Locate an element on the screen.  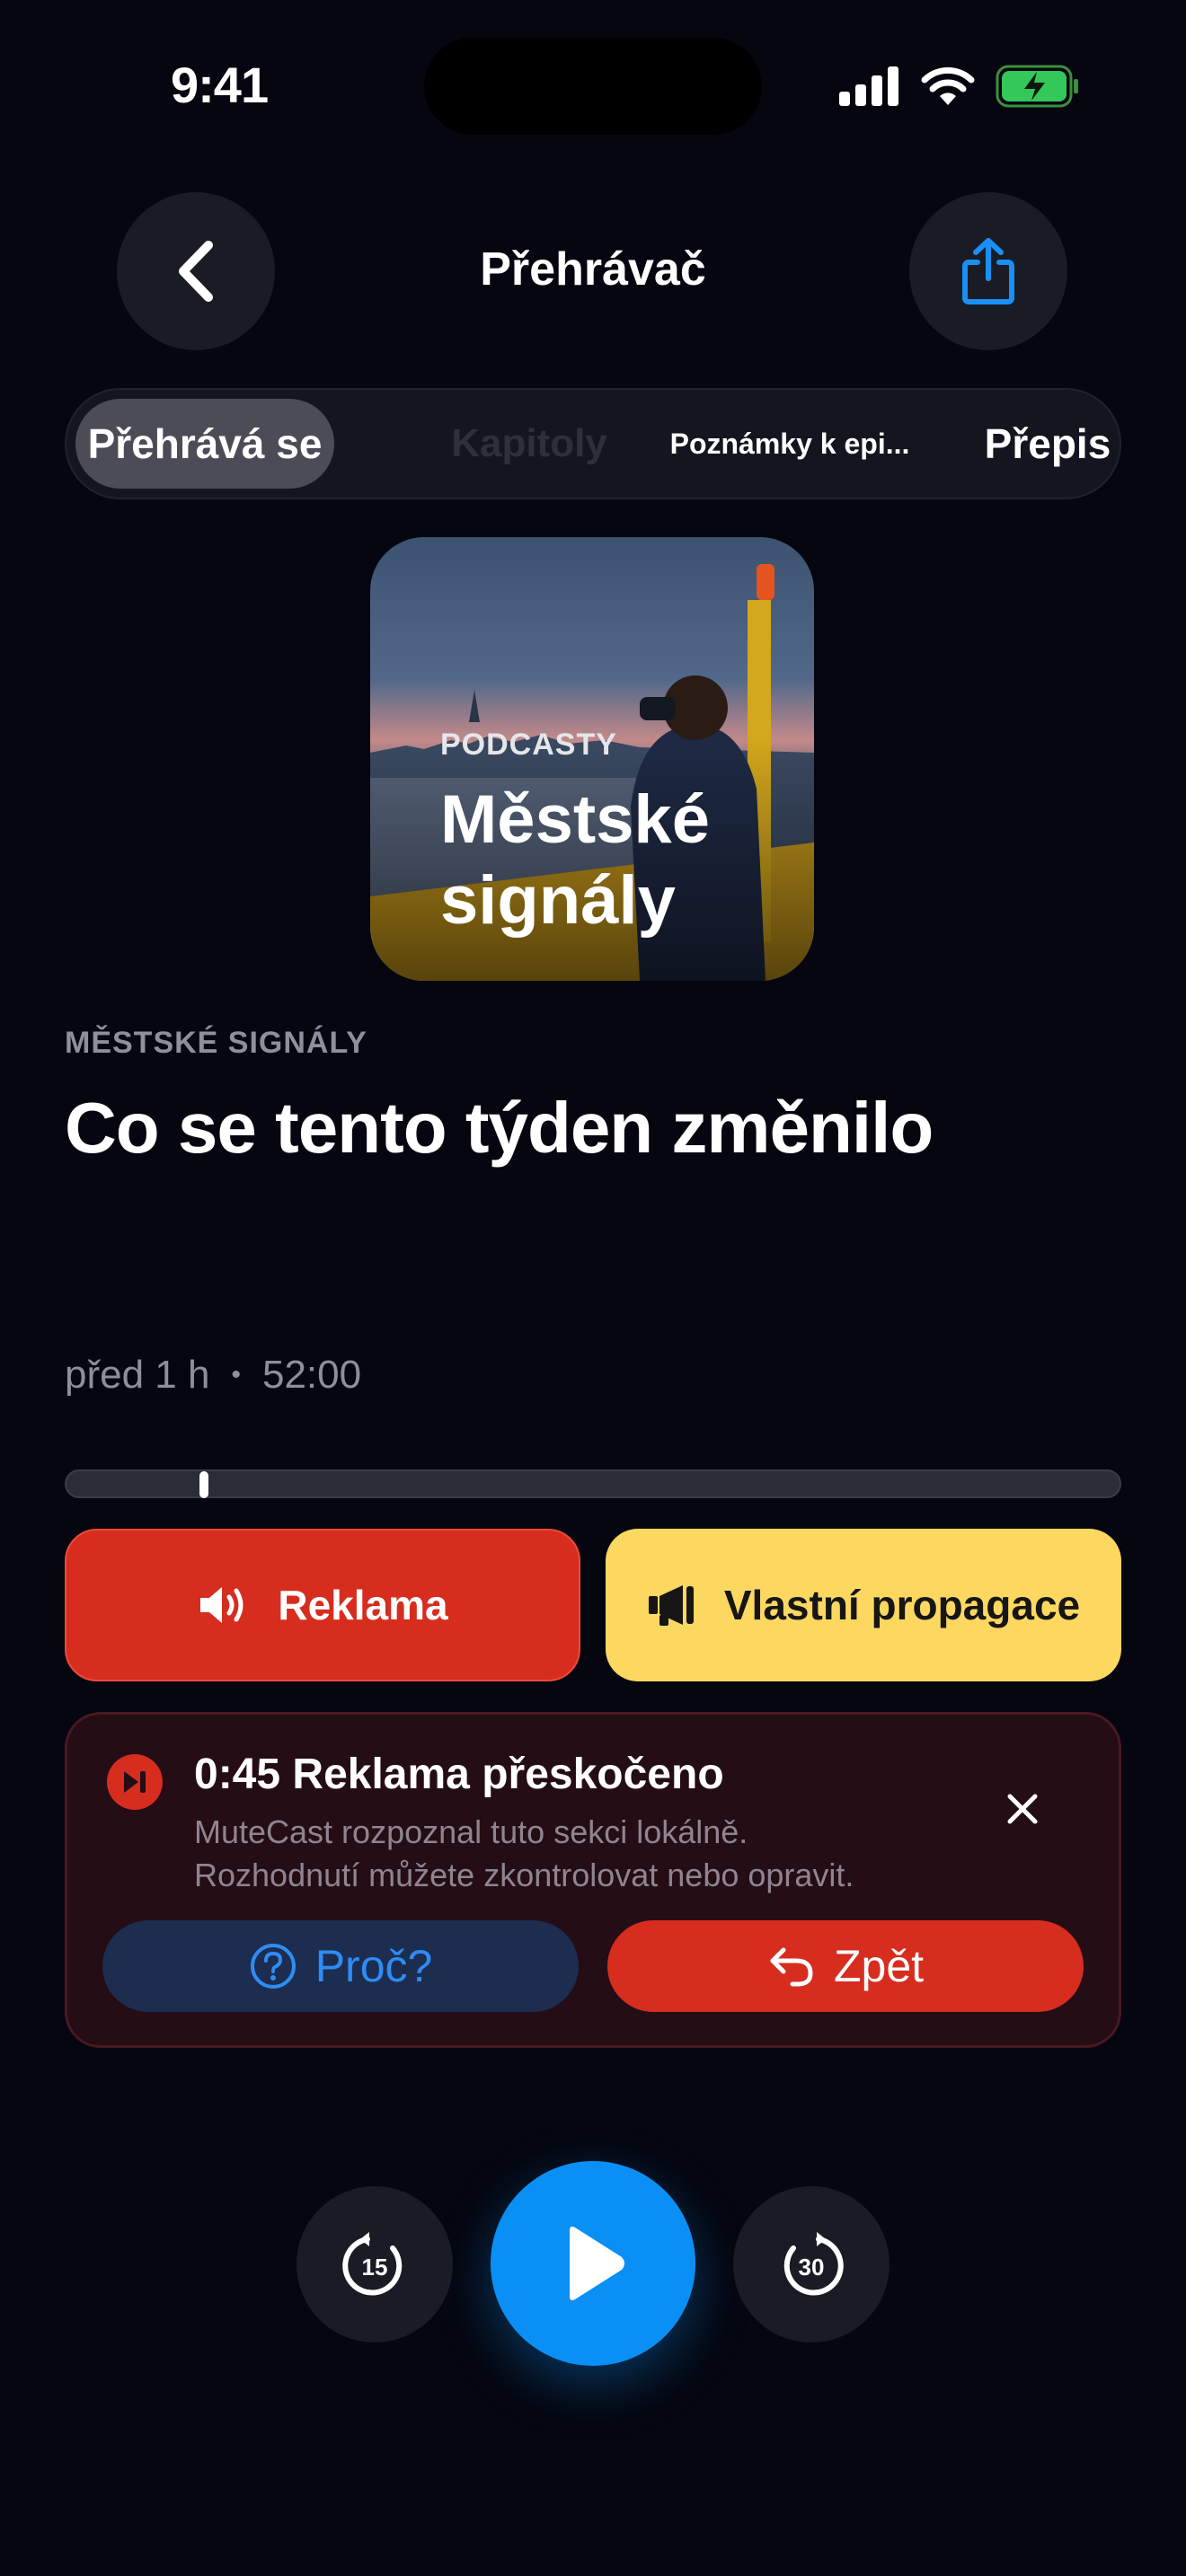
self-promo-label: Vlastní propagace is located at coordinates (902, 1605).